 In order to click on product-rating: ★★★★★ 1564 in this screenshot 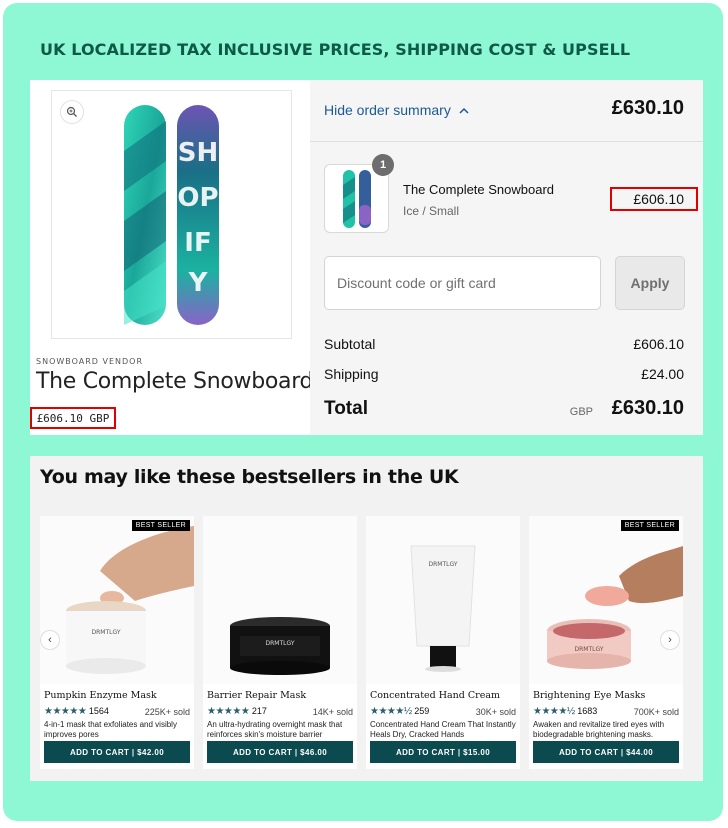, I will do `click(76, 711)`.